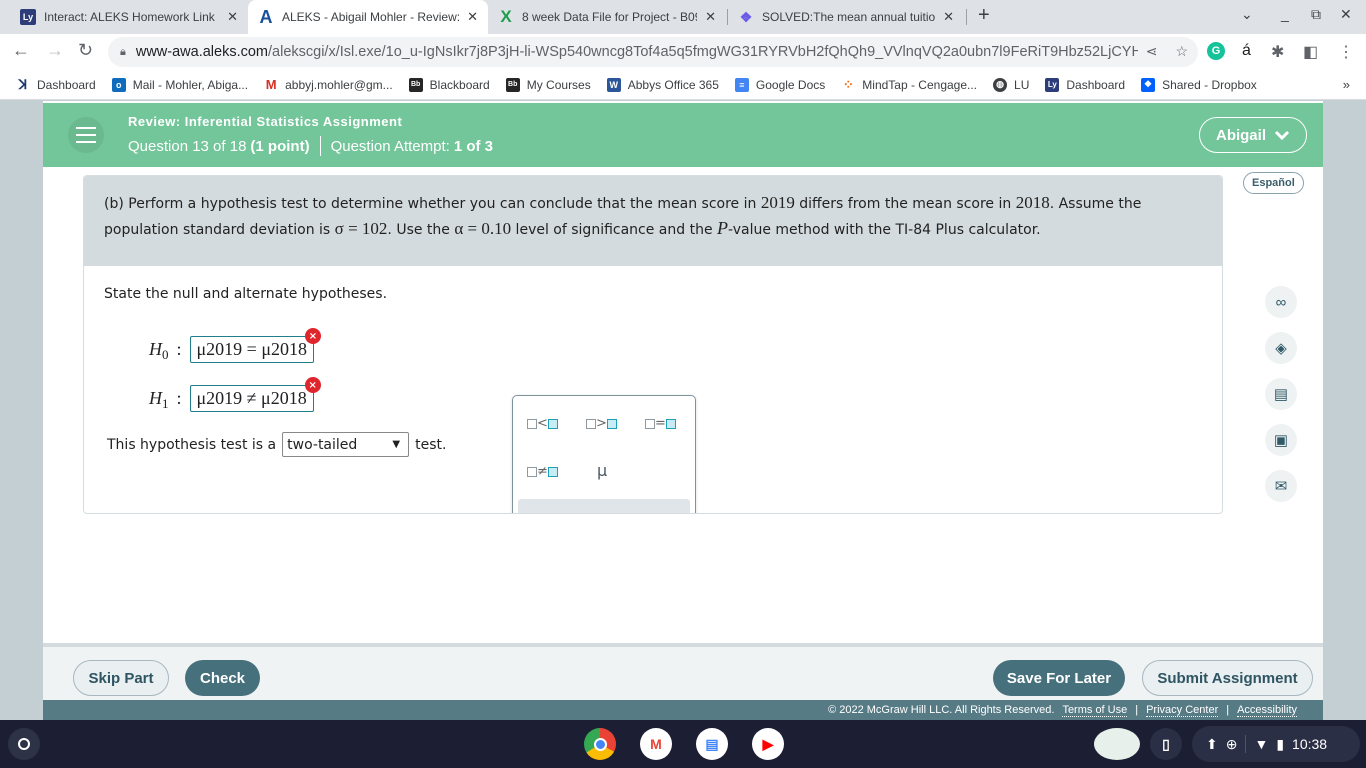  I want to click on more-bookmarks-icon: », so click(1346, 84).